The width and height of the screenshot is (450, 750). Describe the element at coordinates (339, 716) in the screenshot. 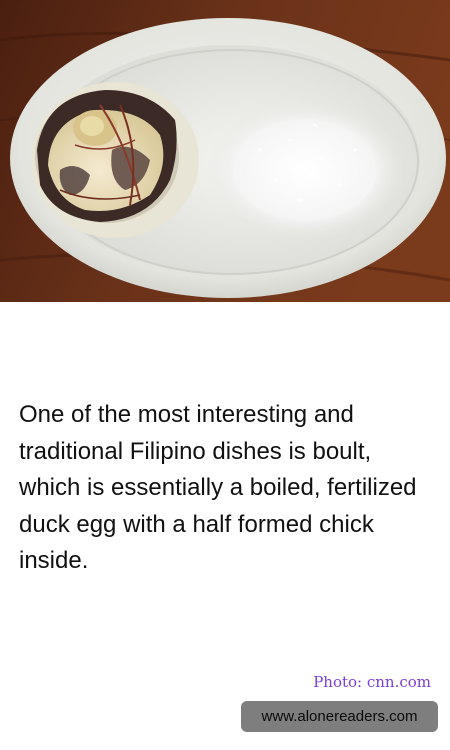

I see `site-watermark: www.alonereaders.com` at that location.